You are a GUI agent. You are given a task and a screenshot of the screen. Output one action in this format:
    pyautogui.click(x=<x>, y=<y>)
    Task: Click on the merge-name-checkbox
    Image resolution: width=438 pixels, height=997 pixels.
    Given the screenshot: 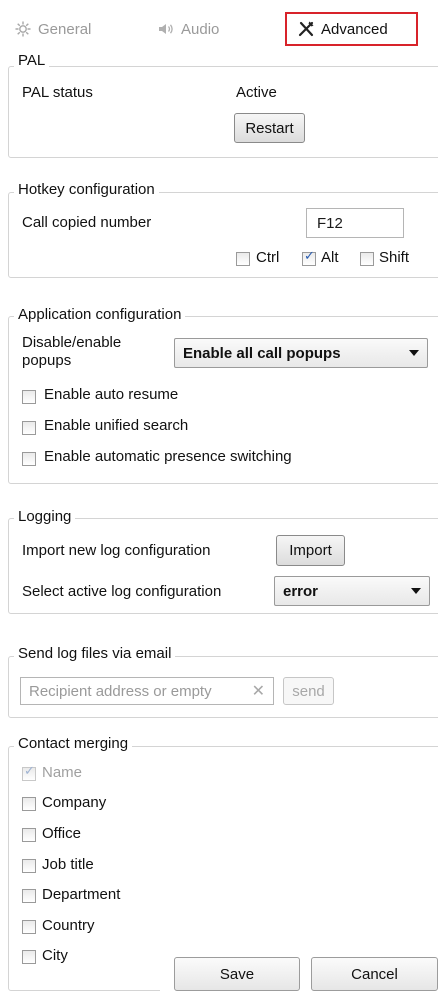 What is the action you would take?
    pyautogui.click(x=29, y=772)
    